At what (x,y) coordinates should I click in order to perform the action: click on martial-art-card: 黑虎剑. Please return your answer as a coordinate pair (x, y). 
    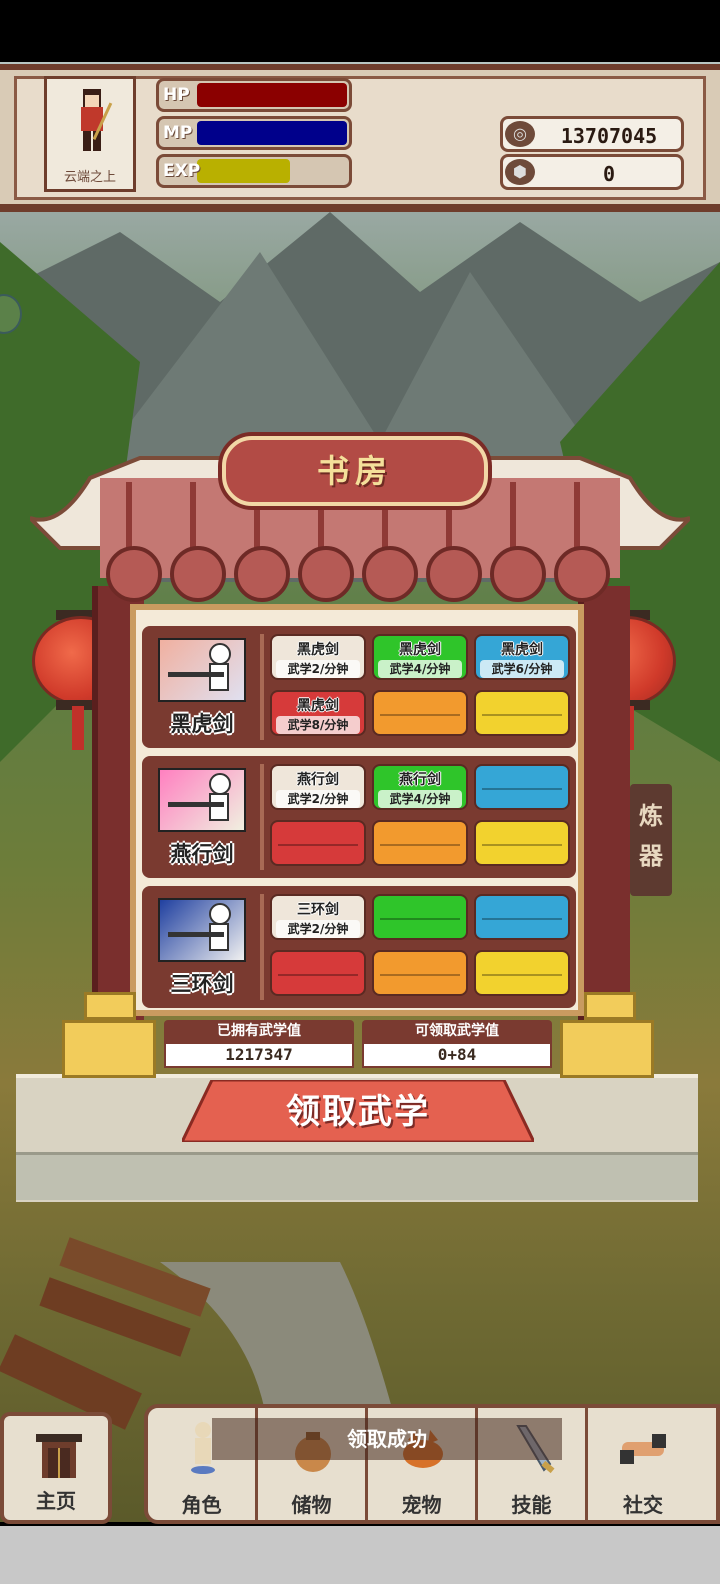
    Looking at the image, I should click on (202, 686).